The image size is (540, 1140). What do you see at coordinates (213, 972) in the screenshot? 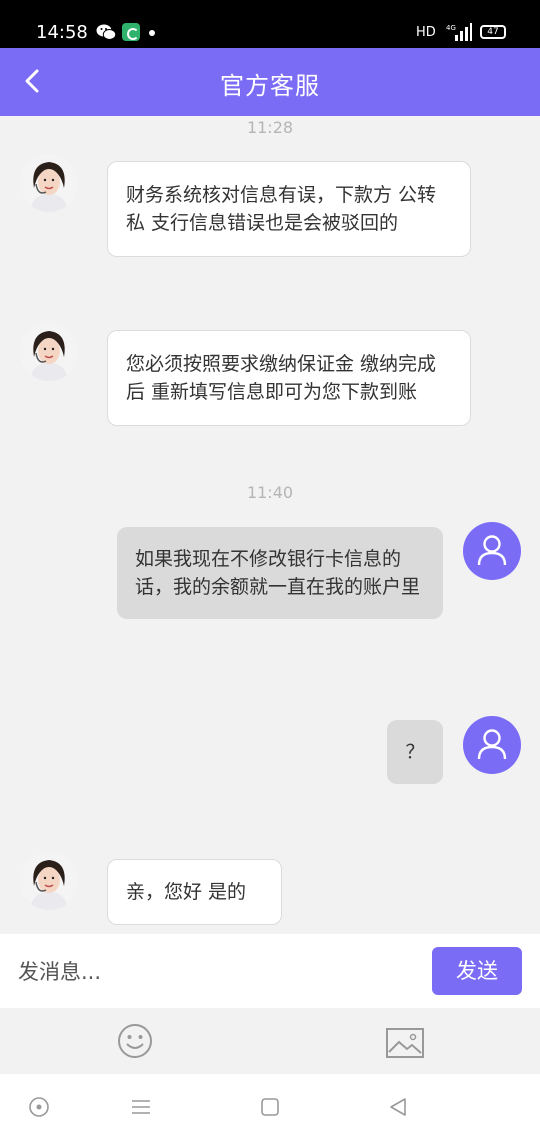
I see `message-input` at bounding box center [213, 972].